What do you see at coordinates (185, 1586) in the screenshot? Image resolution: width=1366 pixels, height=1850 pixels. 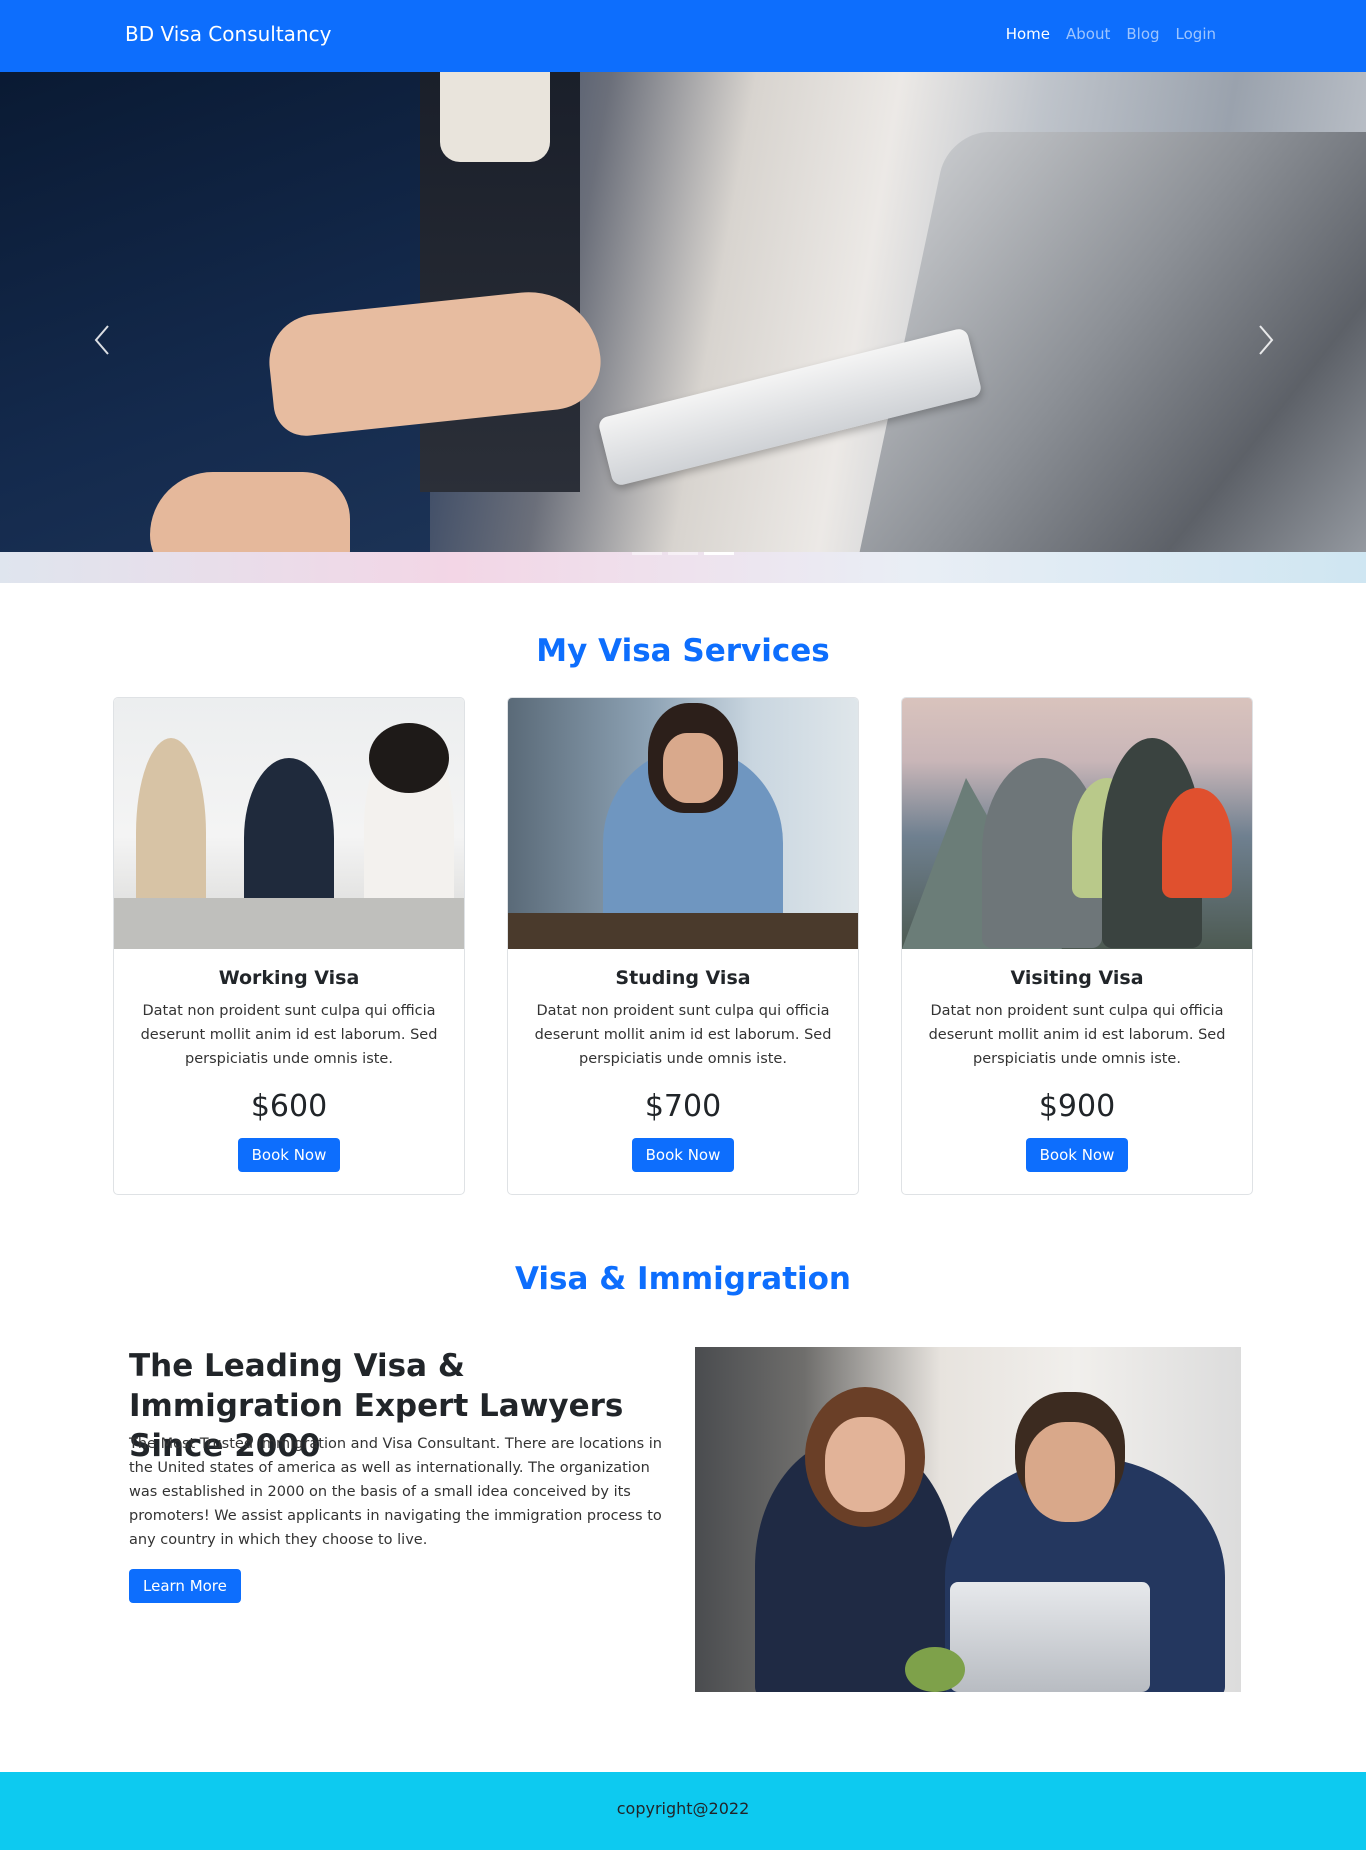 I see `learn-more-button: Learn More` at bounding box center [185, 1586].